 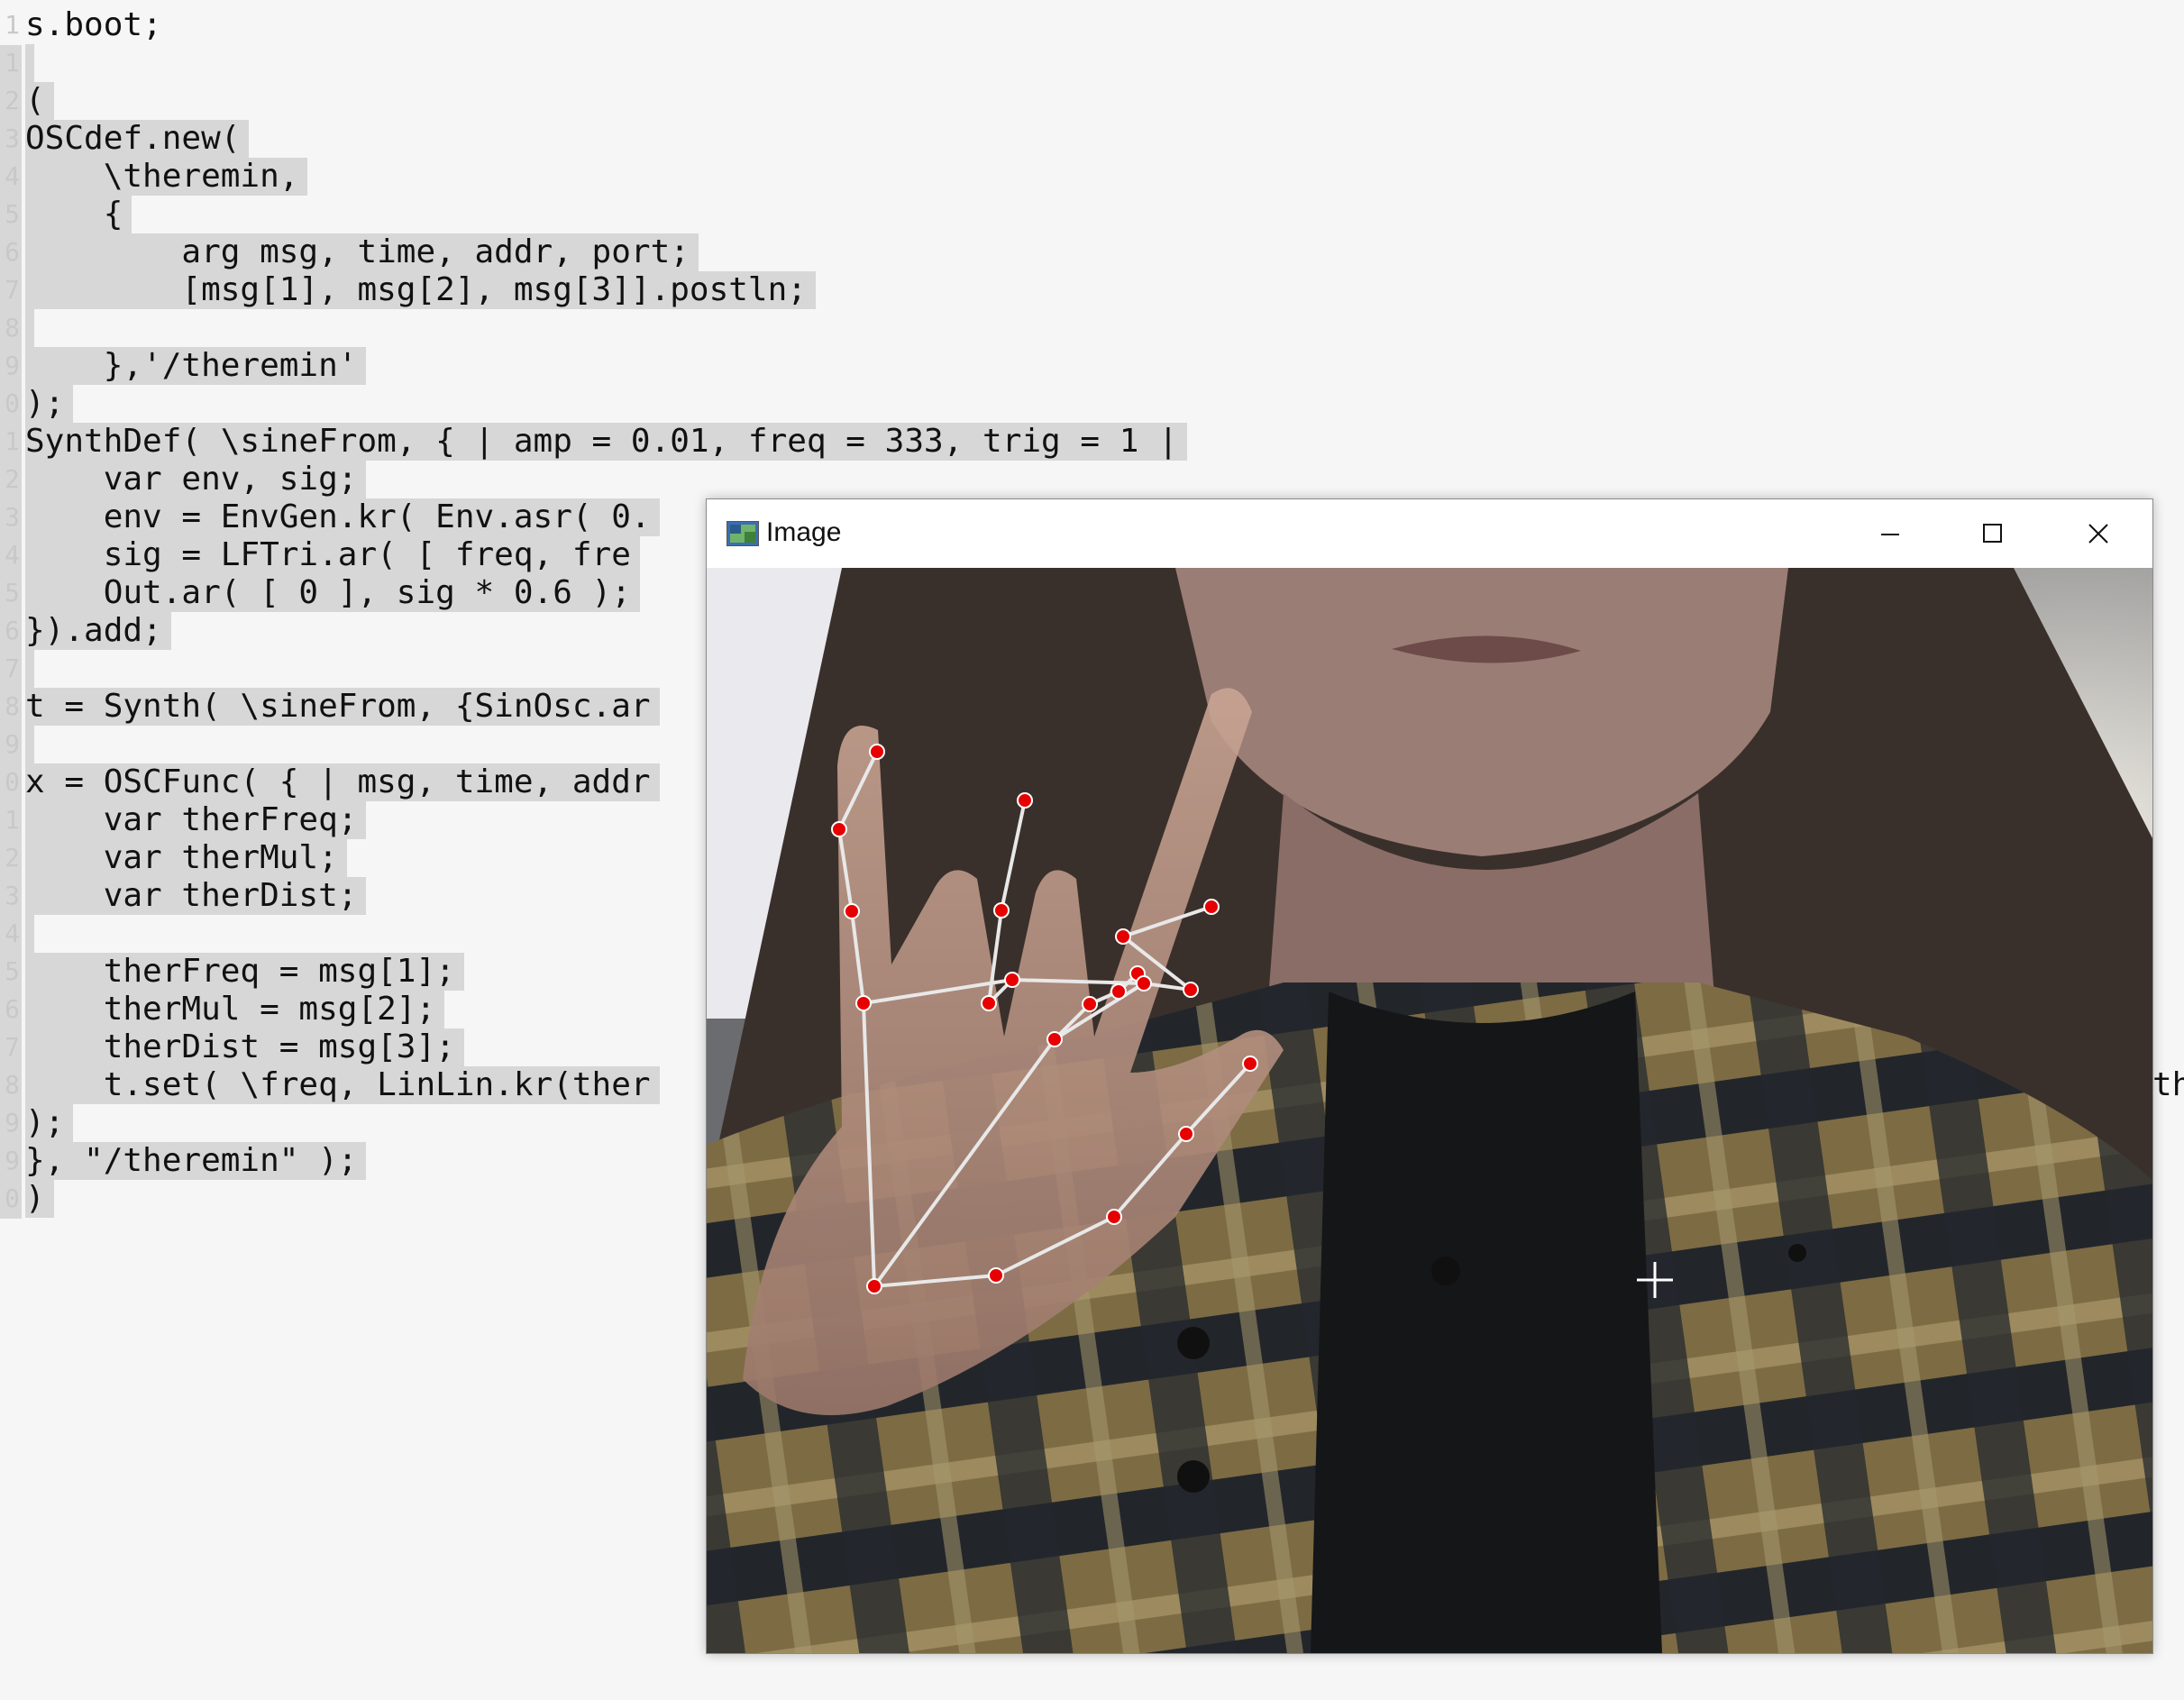 I want to click on code-text: (, so click(x=39, y=101).